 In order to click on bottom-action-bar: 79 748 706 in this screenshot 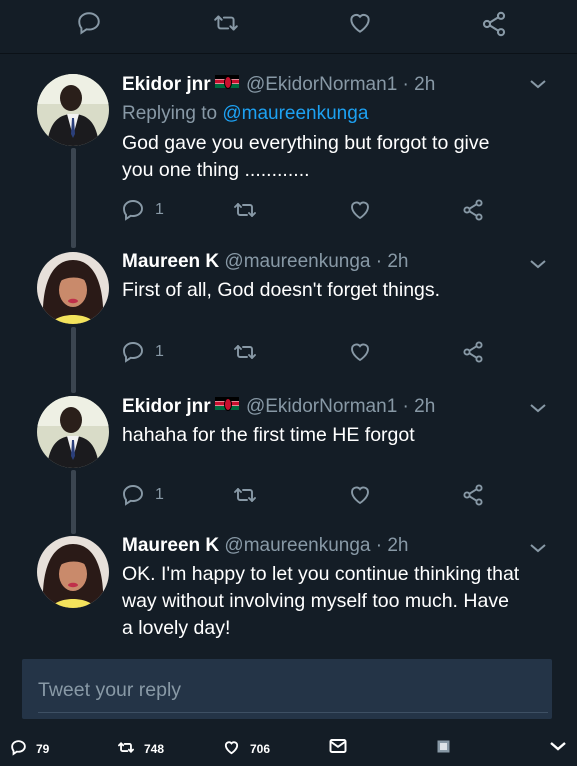, I will do `click(288, 746)`.